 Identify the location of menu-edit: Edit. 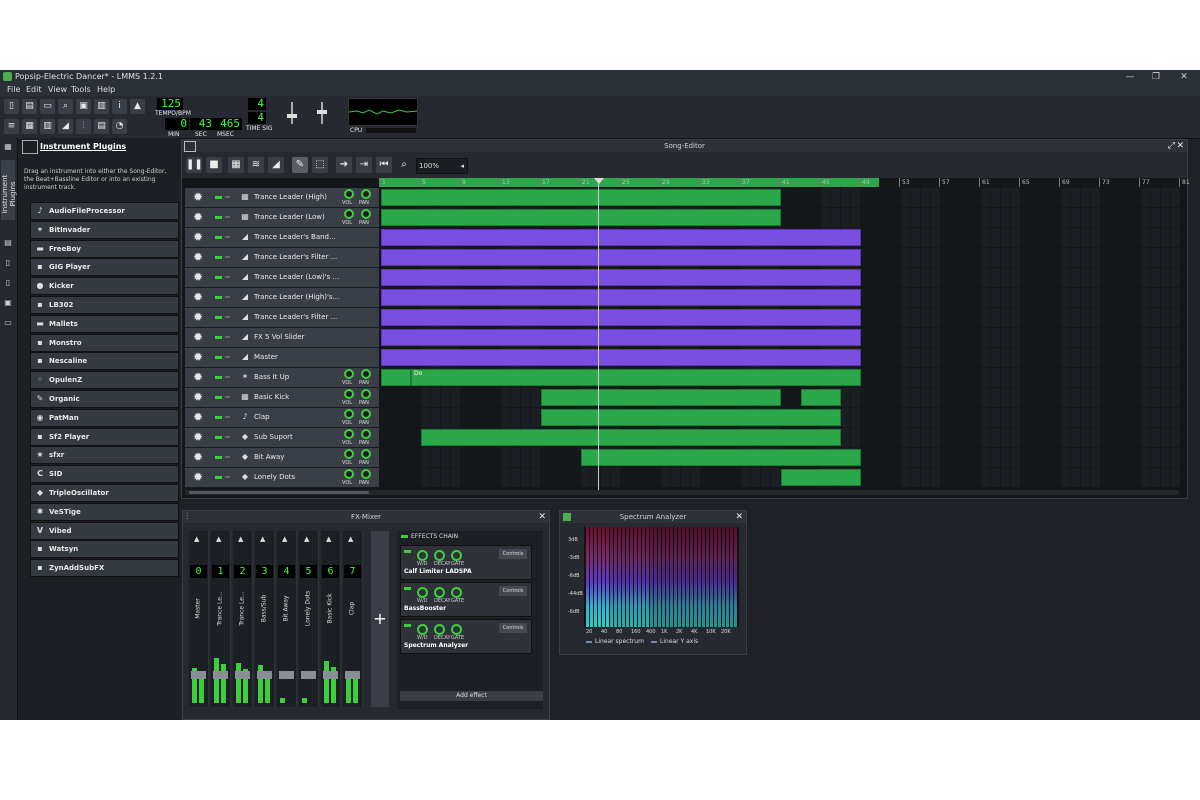
(34, 90).